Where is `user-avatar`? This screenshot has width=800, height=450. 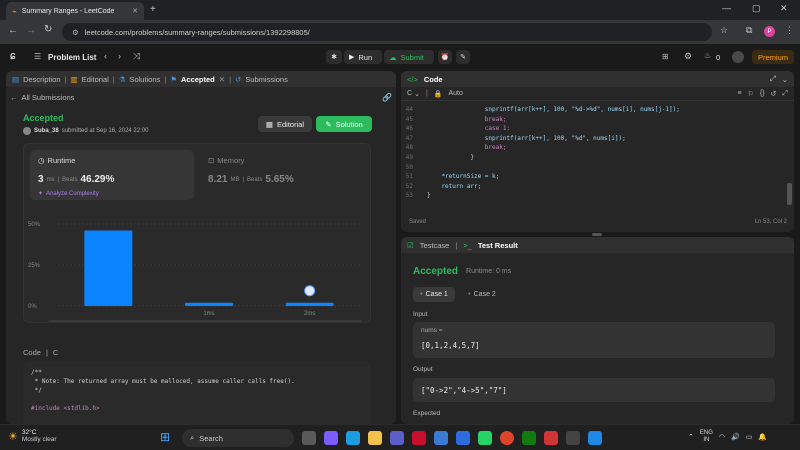 user-avatar is located at coordinates (738, 57).